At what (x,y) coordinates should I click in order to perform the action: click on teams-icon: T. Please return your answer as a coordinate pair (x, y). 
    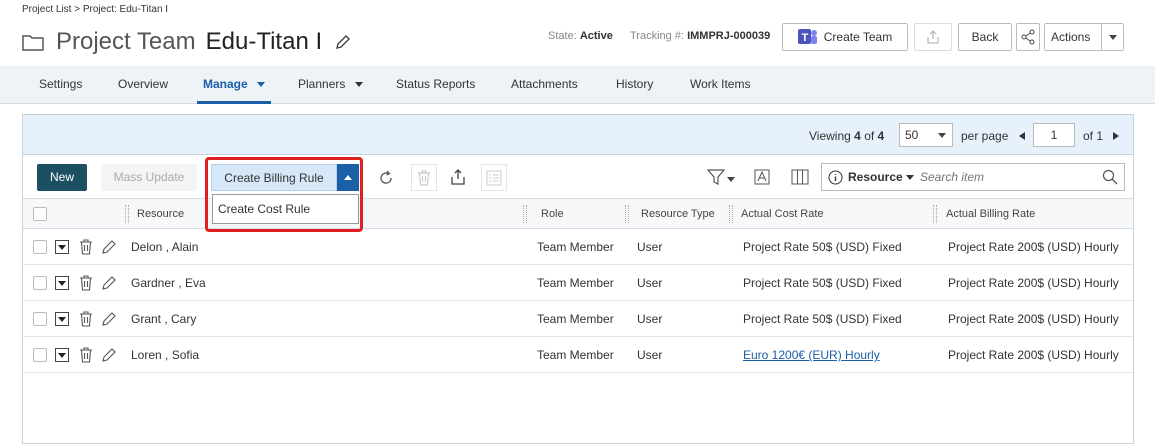
    Looking at the image, I should click on (807, 36).